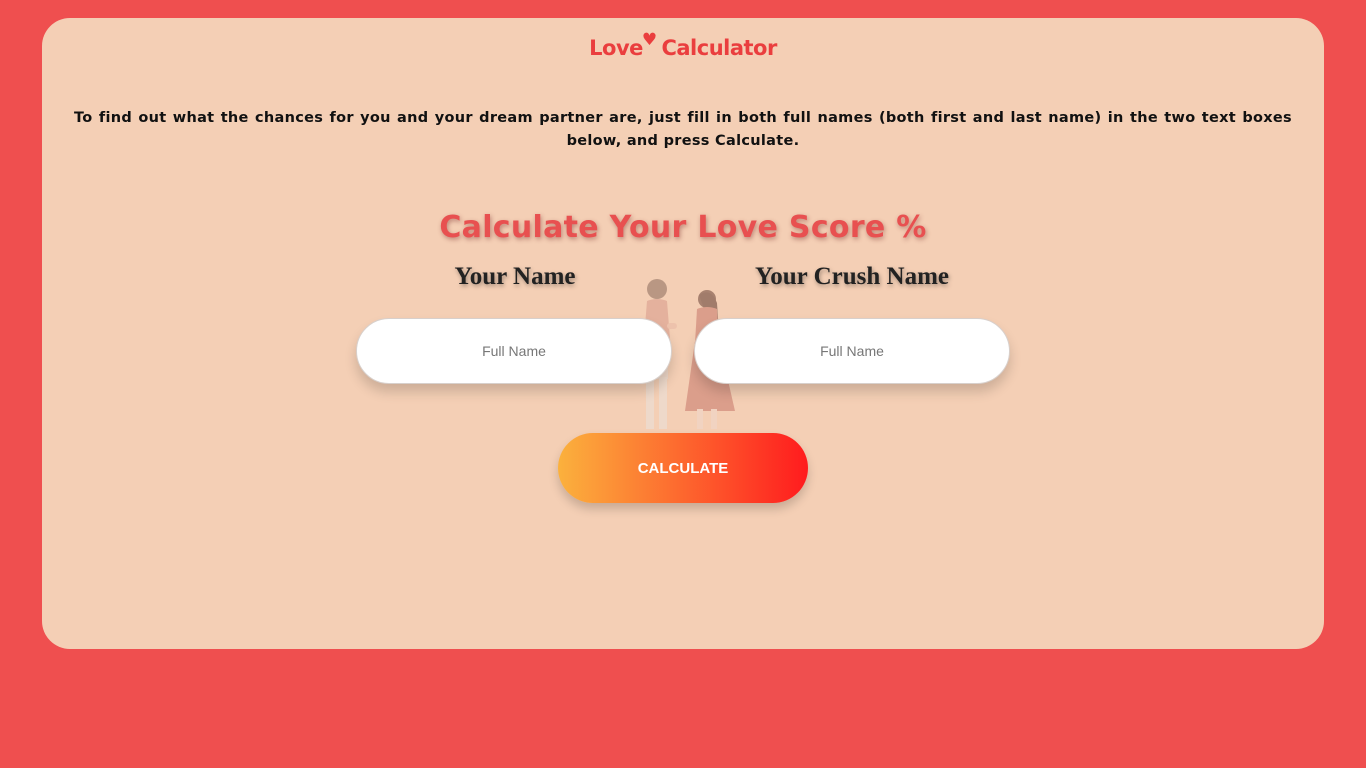 The width and height of the screenshot is (1366, 768). I want to click on calculate-button: CALCULATE, so click(683, 468).